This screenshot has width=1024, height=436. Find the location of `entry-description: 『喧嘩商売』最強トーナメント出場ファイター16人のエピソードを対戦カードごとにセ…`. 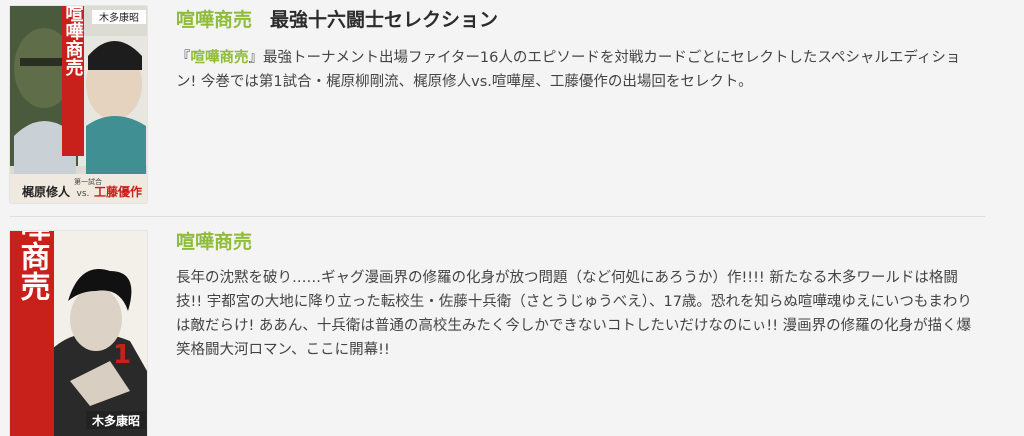

entry-description: 『喧嘩商売』最強トーナメント出場ファイター16人のエピソードを対戦カードごとにセ… is located at coordinates (576, 70).